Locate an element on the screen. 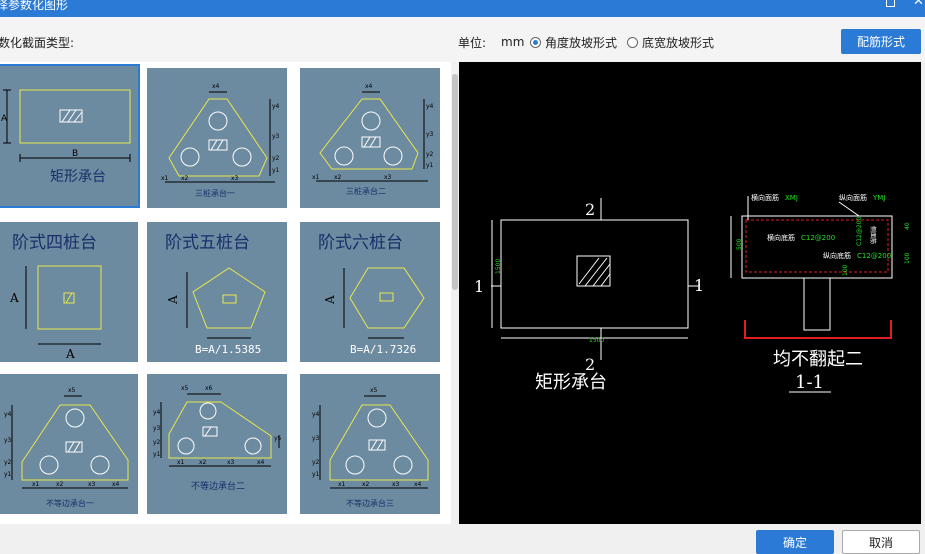  tile-unequal-cap-1: x5 y4 y3 y2 y1 x1 x2 x3 x4 不等边承台一 is located at coordinates (69, 444).